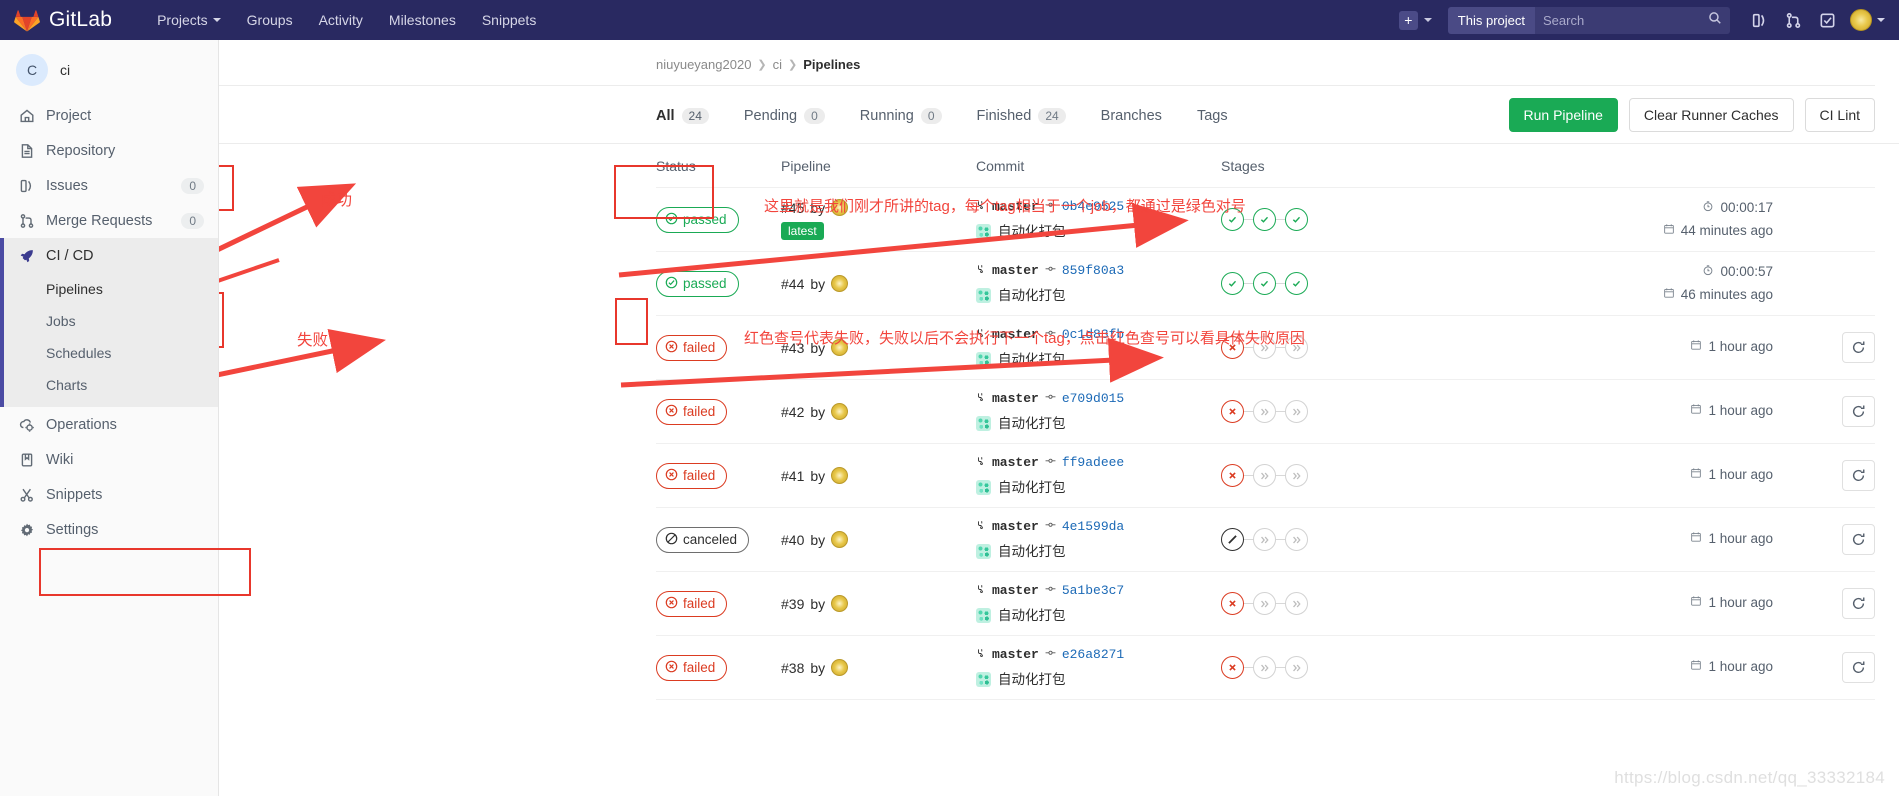  I want to click on sidebar-item-merge-requests: Merge Requests 0, so click(109, 220).